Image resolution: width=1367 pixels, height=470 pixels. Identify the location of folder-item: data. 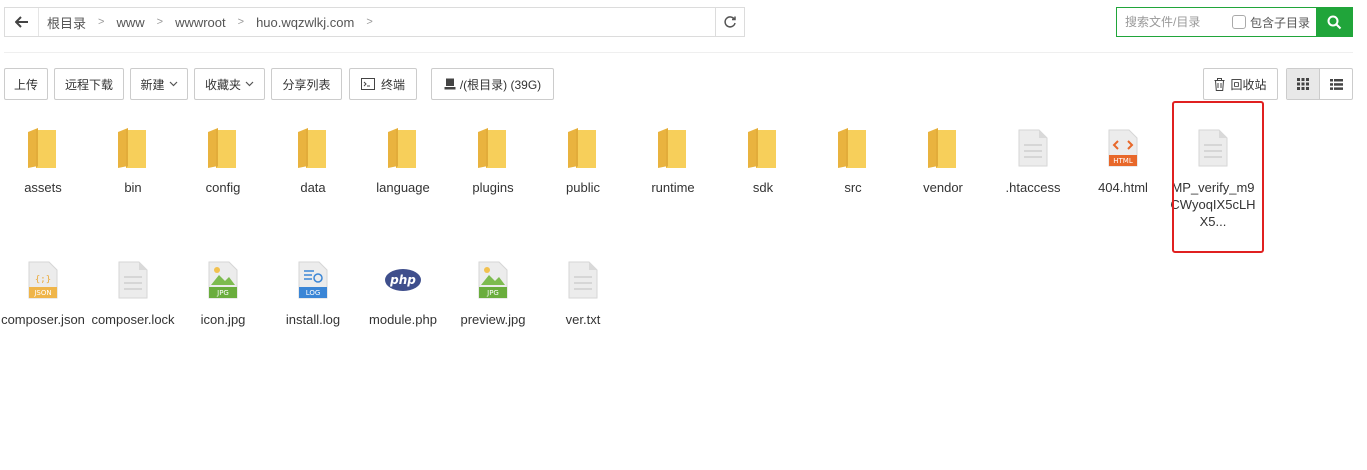
(313, 160).